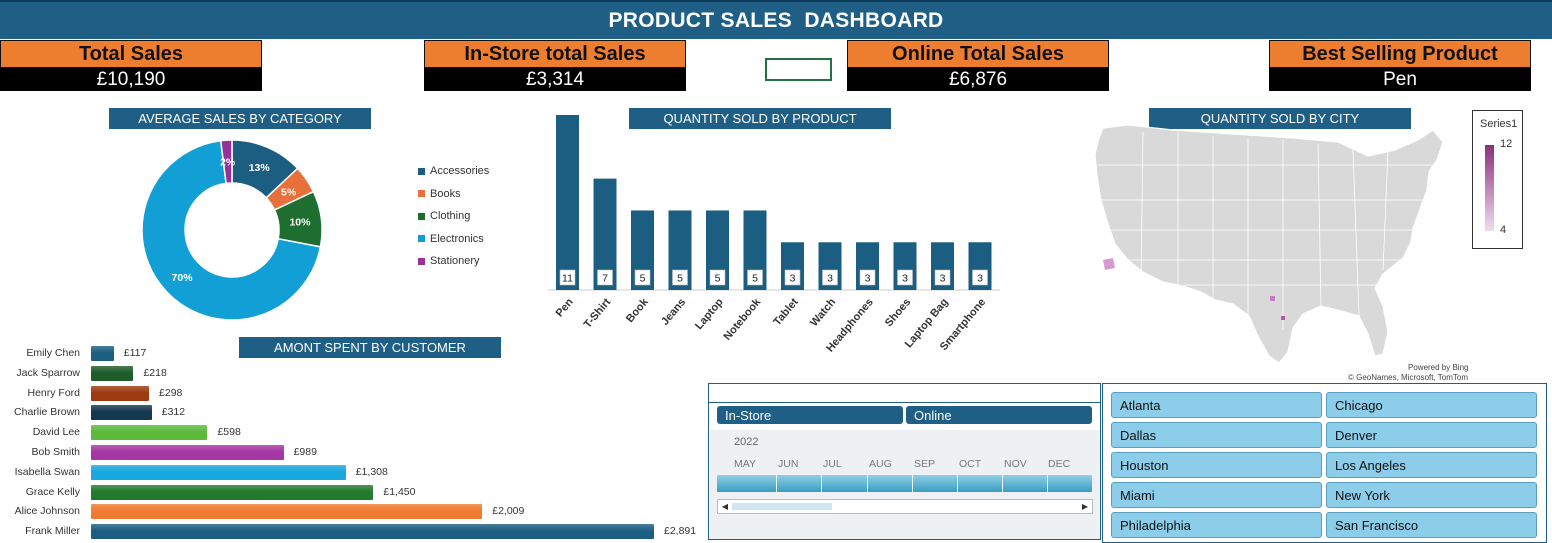 This screenshot has width=1552, height=543. What do you see at coordinates (53, 392) in the screenshot?
I see `customer-name-label: Henry Ford` at bounding box center [53, 392].